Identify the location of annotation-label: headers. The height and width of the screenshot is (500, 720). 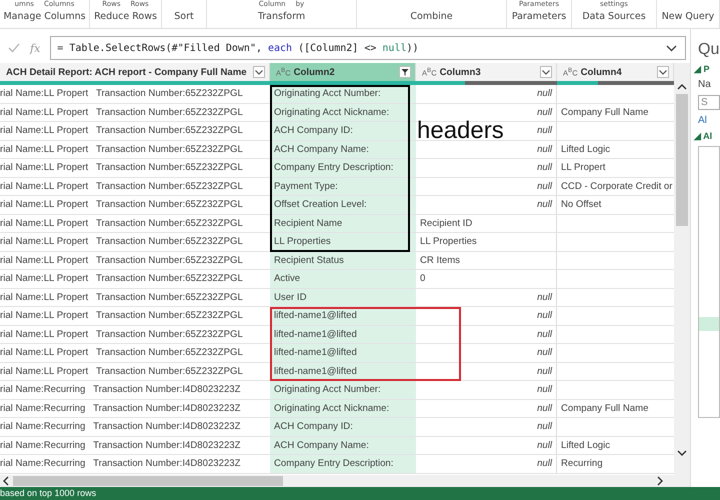
(460, 131).